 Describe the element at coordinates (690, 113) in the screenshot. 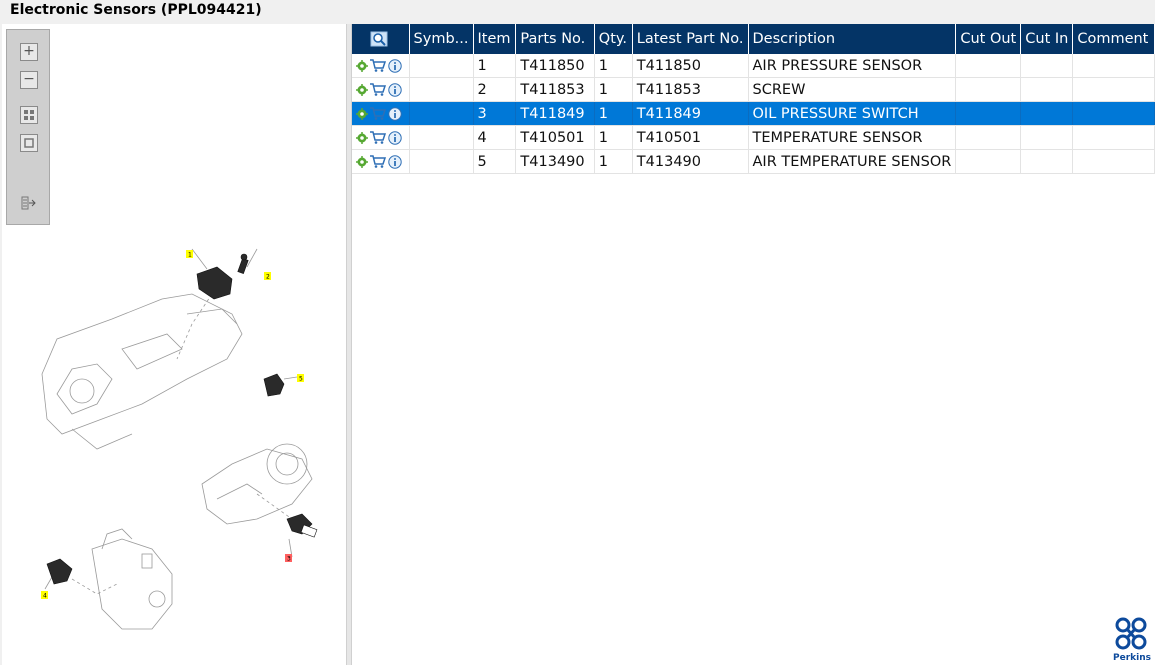

I see `cell-latest-part-no: T411849` at that location.